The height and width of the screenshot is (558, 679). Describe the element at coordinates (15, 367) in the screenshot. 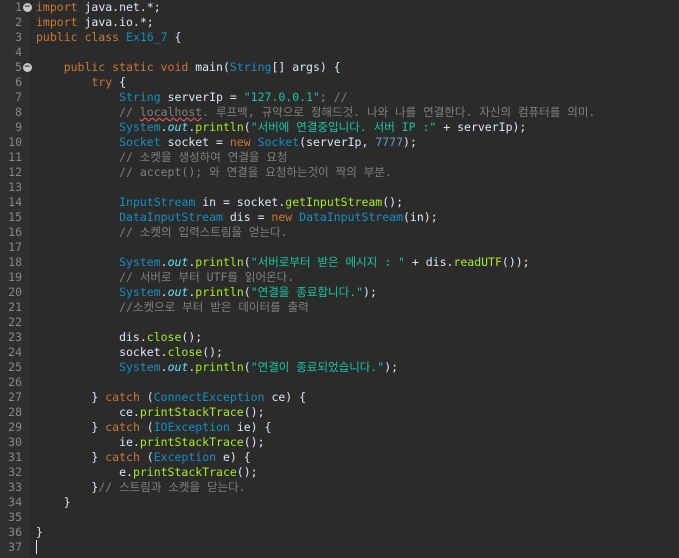

I see `line-number: 25` at that location.